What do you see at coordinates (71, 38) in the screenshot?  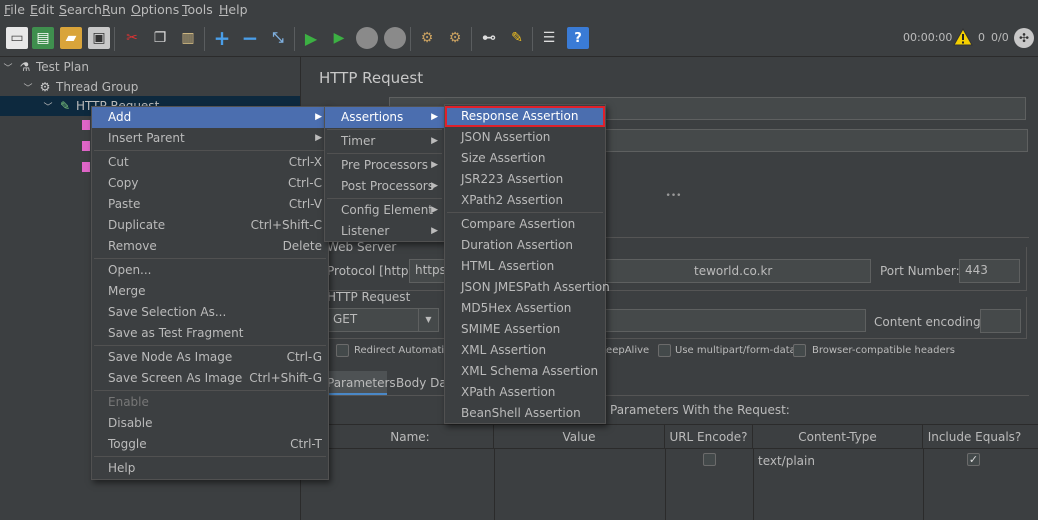 I see `open-icon: ▰` at bounding box center [71, 38].